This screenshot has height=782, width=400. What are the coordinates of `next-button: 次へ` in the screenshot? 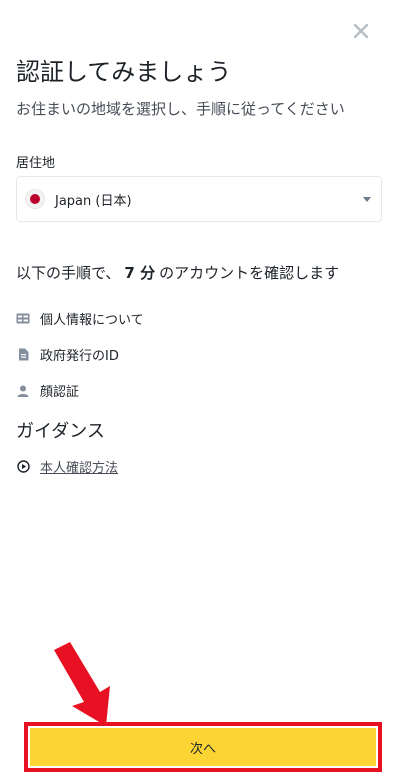 It's located at (203, 747).